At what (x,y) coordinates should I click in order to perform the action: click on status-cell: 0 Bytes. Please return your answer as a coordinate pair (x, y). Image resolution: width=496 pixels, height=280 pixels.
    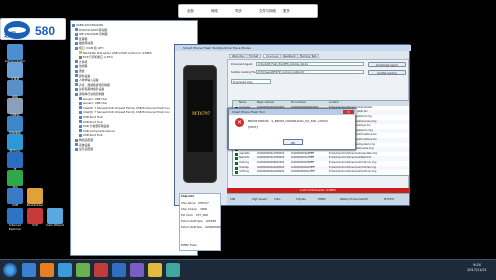
    Looking at the image, I should click on (301, 199).